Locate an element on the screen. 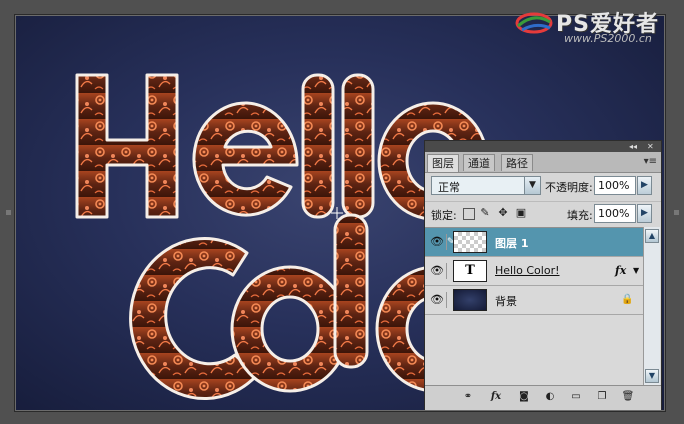 The width and height of the screenshot is (684, 424). layer-name: 图层 1 is located at coordinates (511, 243).